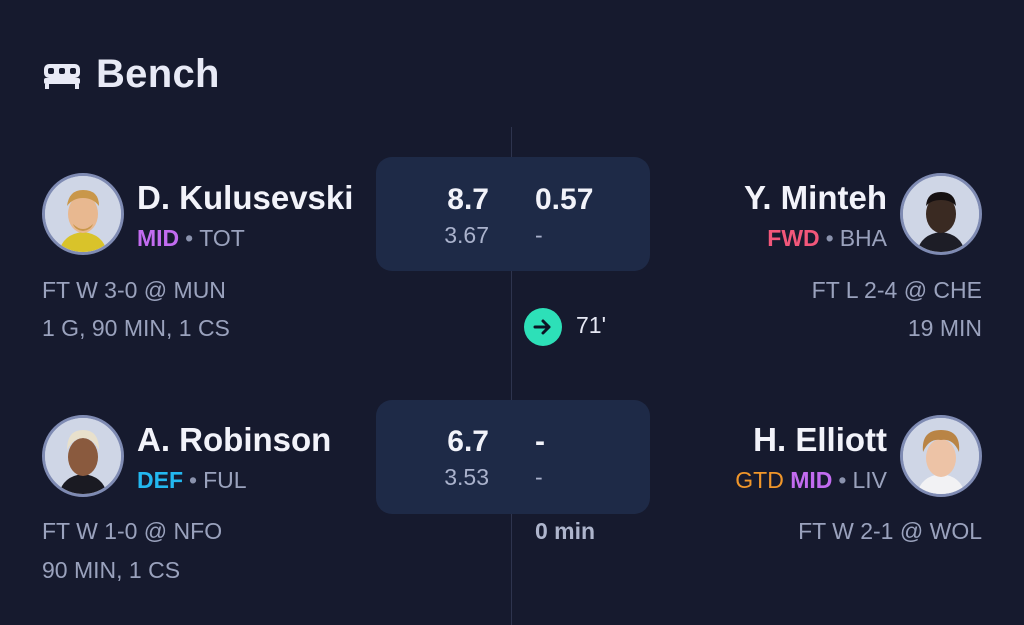  Describe the element at coordinates (468, 441) in the screenshot. I see `points-left: 6.7` at that location.